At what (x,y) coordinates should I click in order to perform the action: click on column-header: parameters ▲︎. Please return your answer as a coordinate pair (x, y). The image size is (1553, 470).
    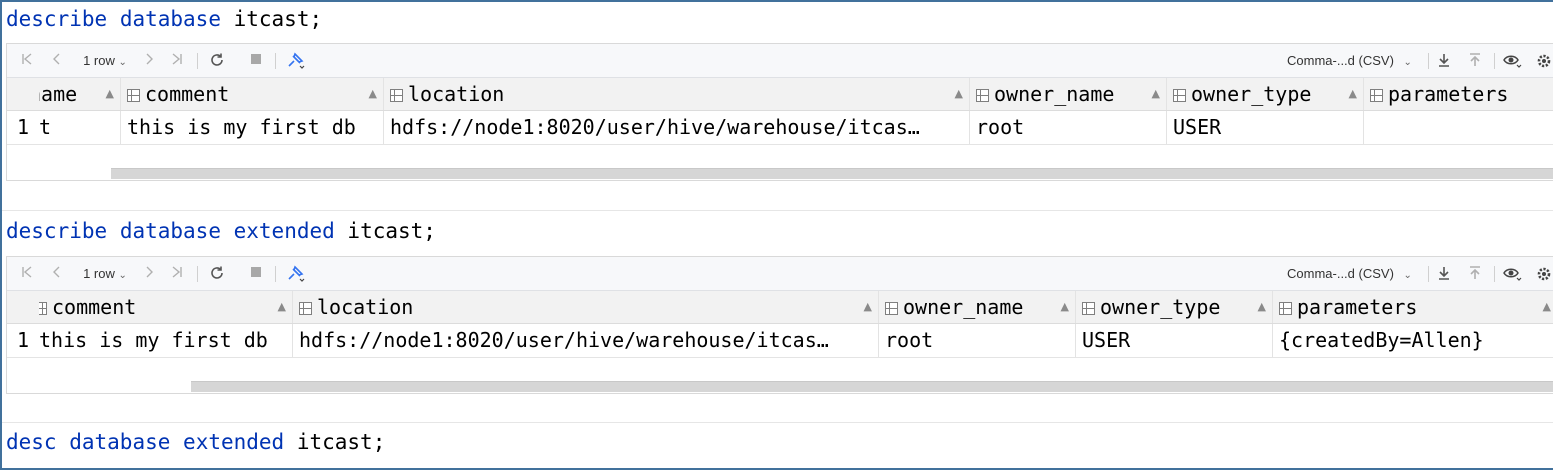
    Looking at the image, I should click on (1413, 307).